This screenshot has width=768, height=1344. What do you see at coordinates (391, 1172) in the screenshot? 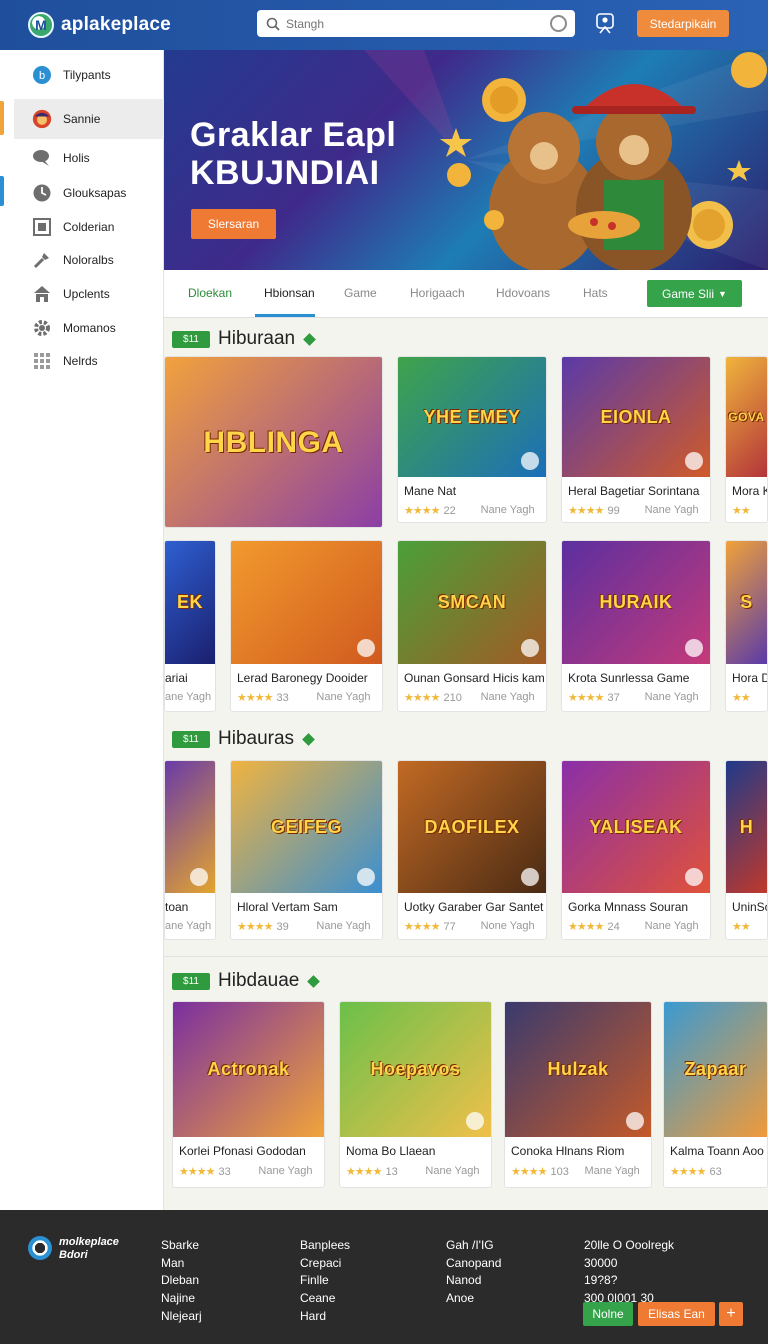
I see `rating-count: 13` at bounding box center [391, 1172].